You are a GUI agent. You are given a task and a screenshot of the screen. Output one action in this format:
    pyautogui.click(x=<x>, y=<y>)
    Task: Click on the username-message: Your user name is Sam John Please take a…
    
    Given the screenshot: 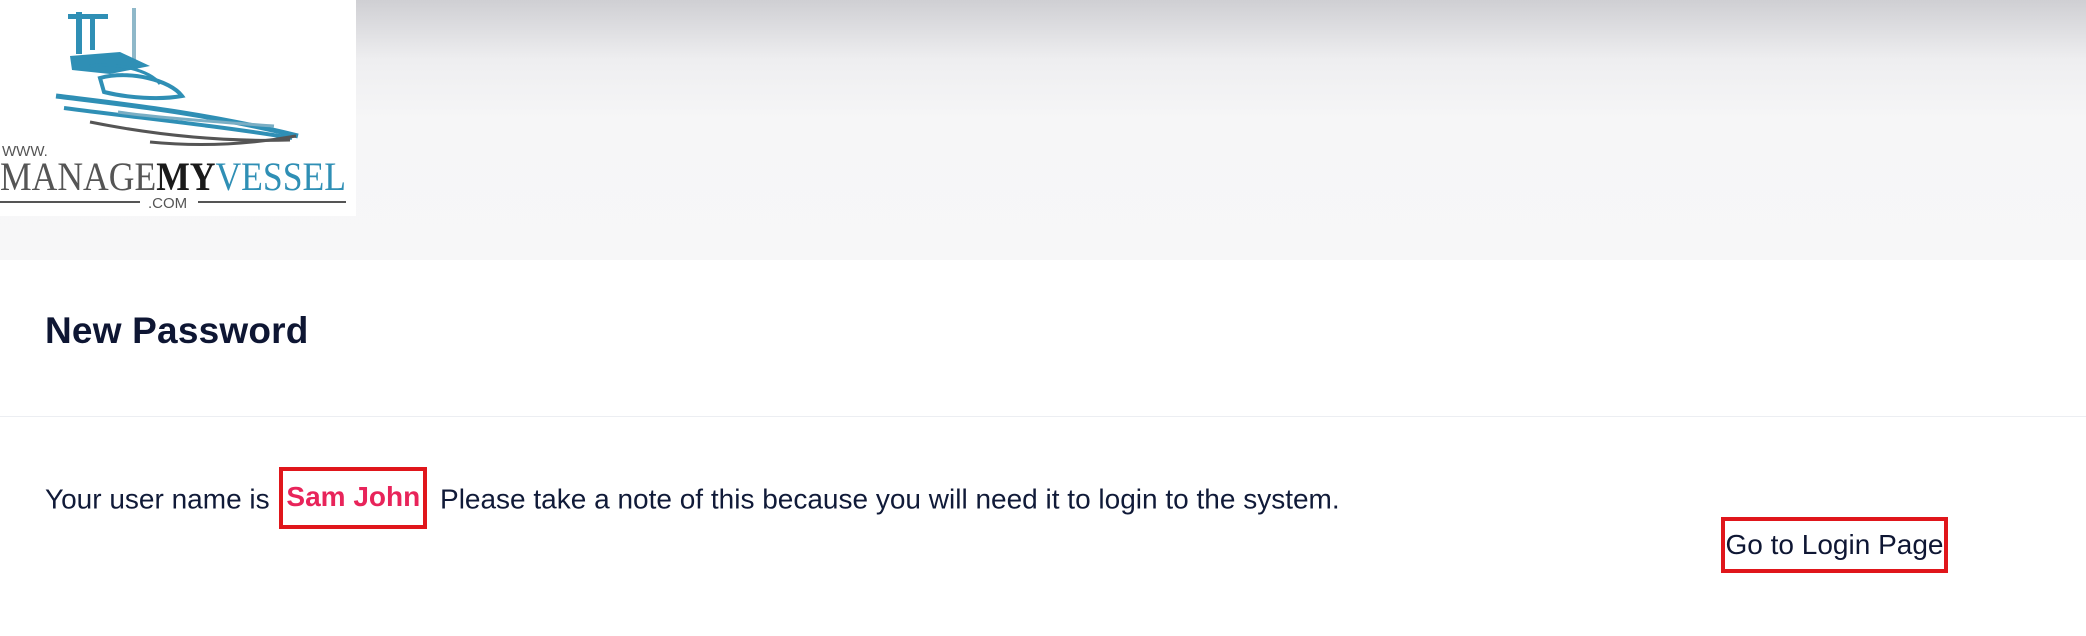 What is the action you would take?
    pyautogui.click(x=692, y=499)
    